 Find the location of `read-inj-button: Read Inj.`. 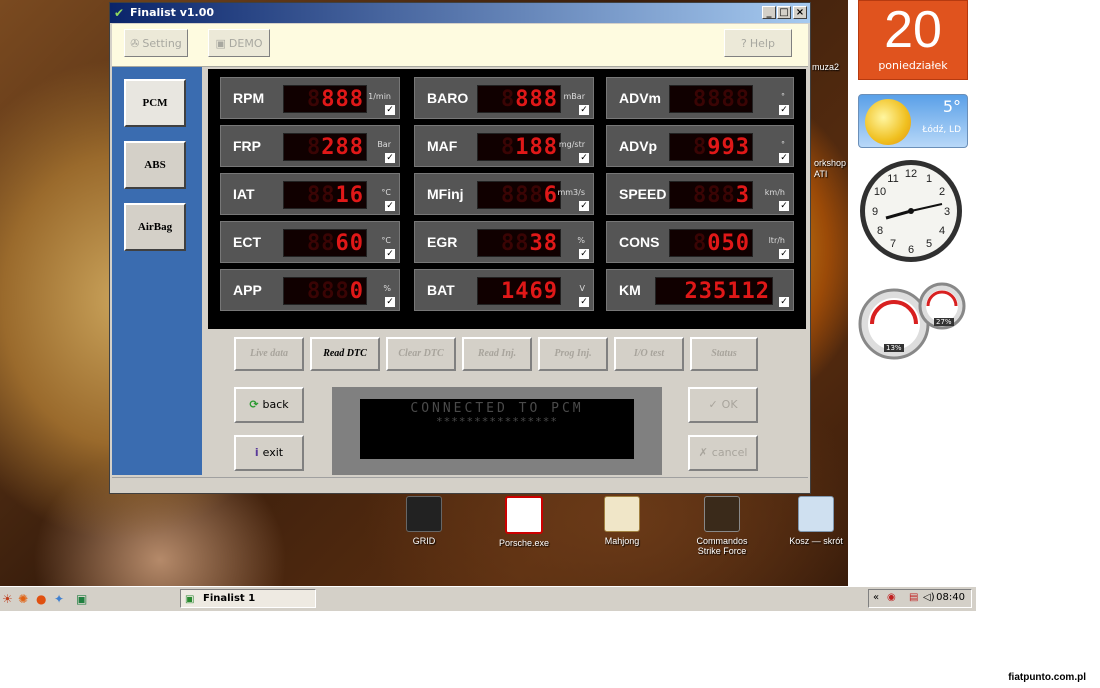

read-inj-button: Read Inj. is located at coordinates (497, 354).